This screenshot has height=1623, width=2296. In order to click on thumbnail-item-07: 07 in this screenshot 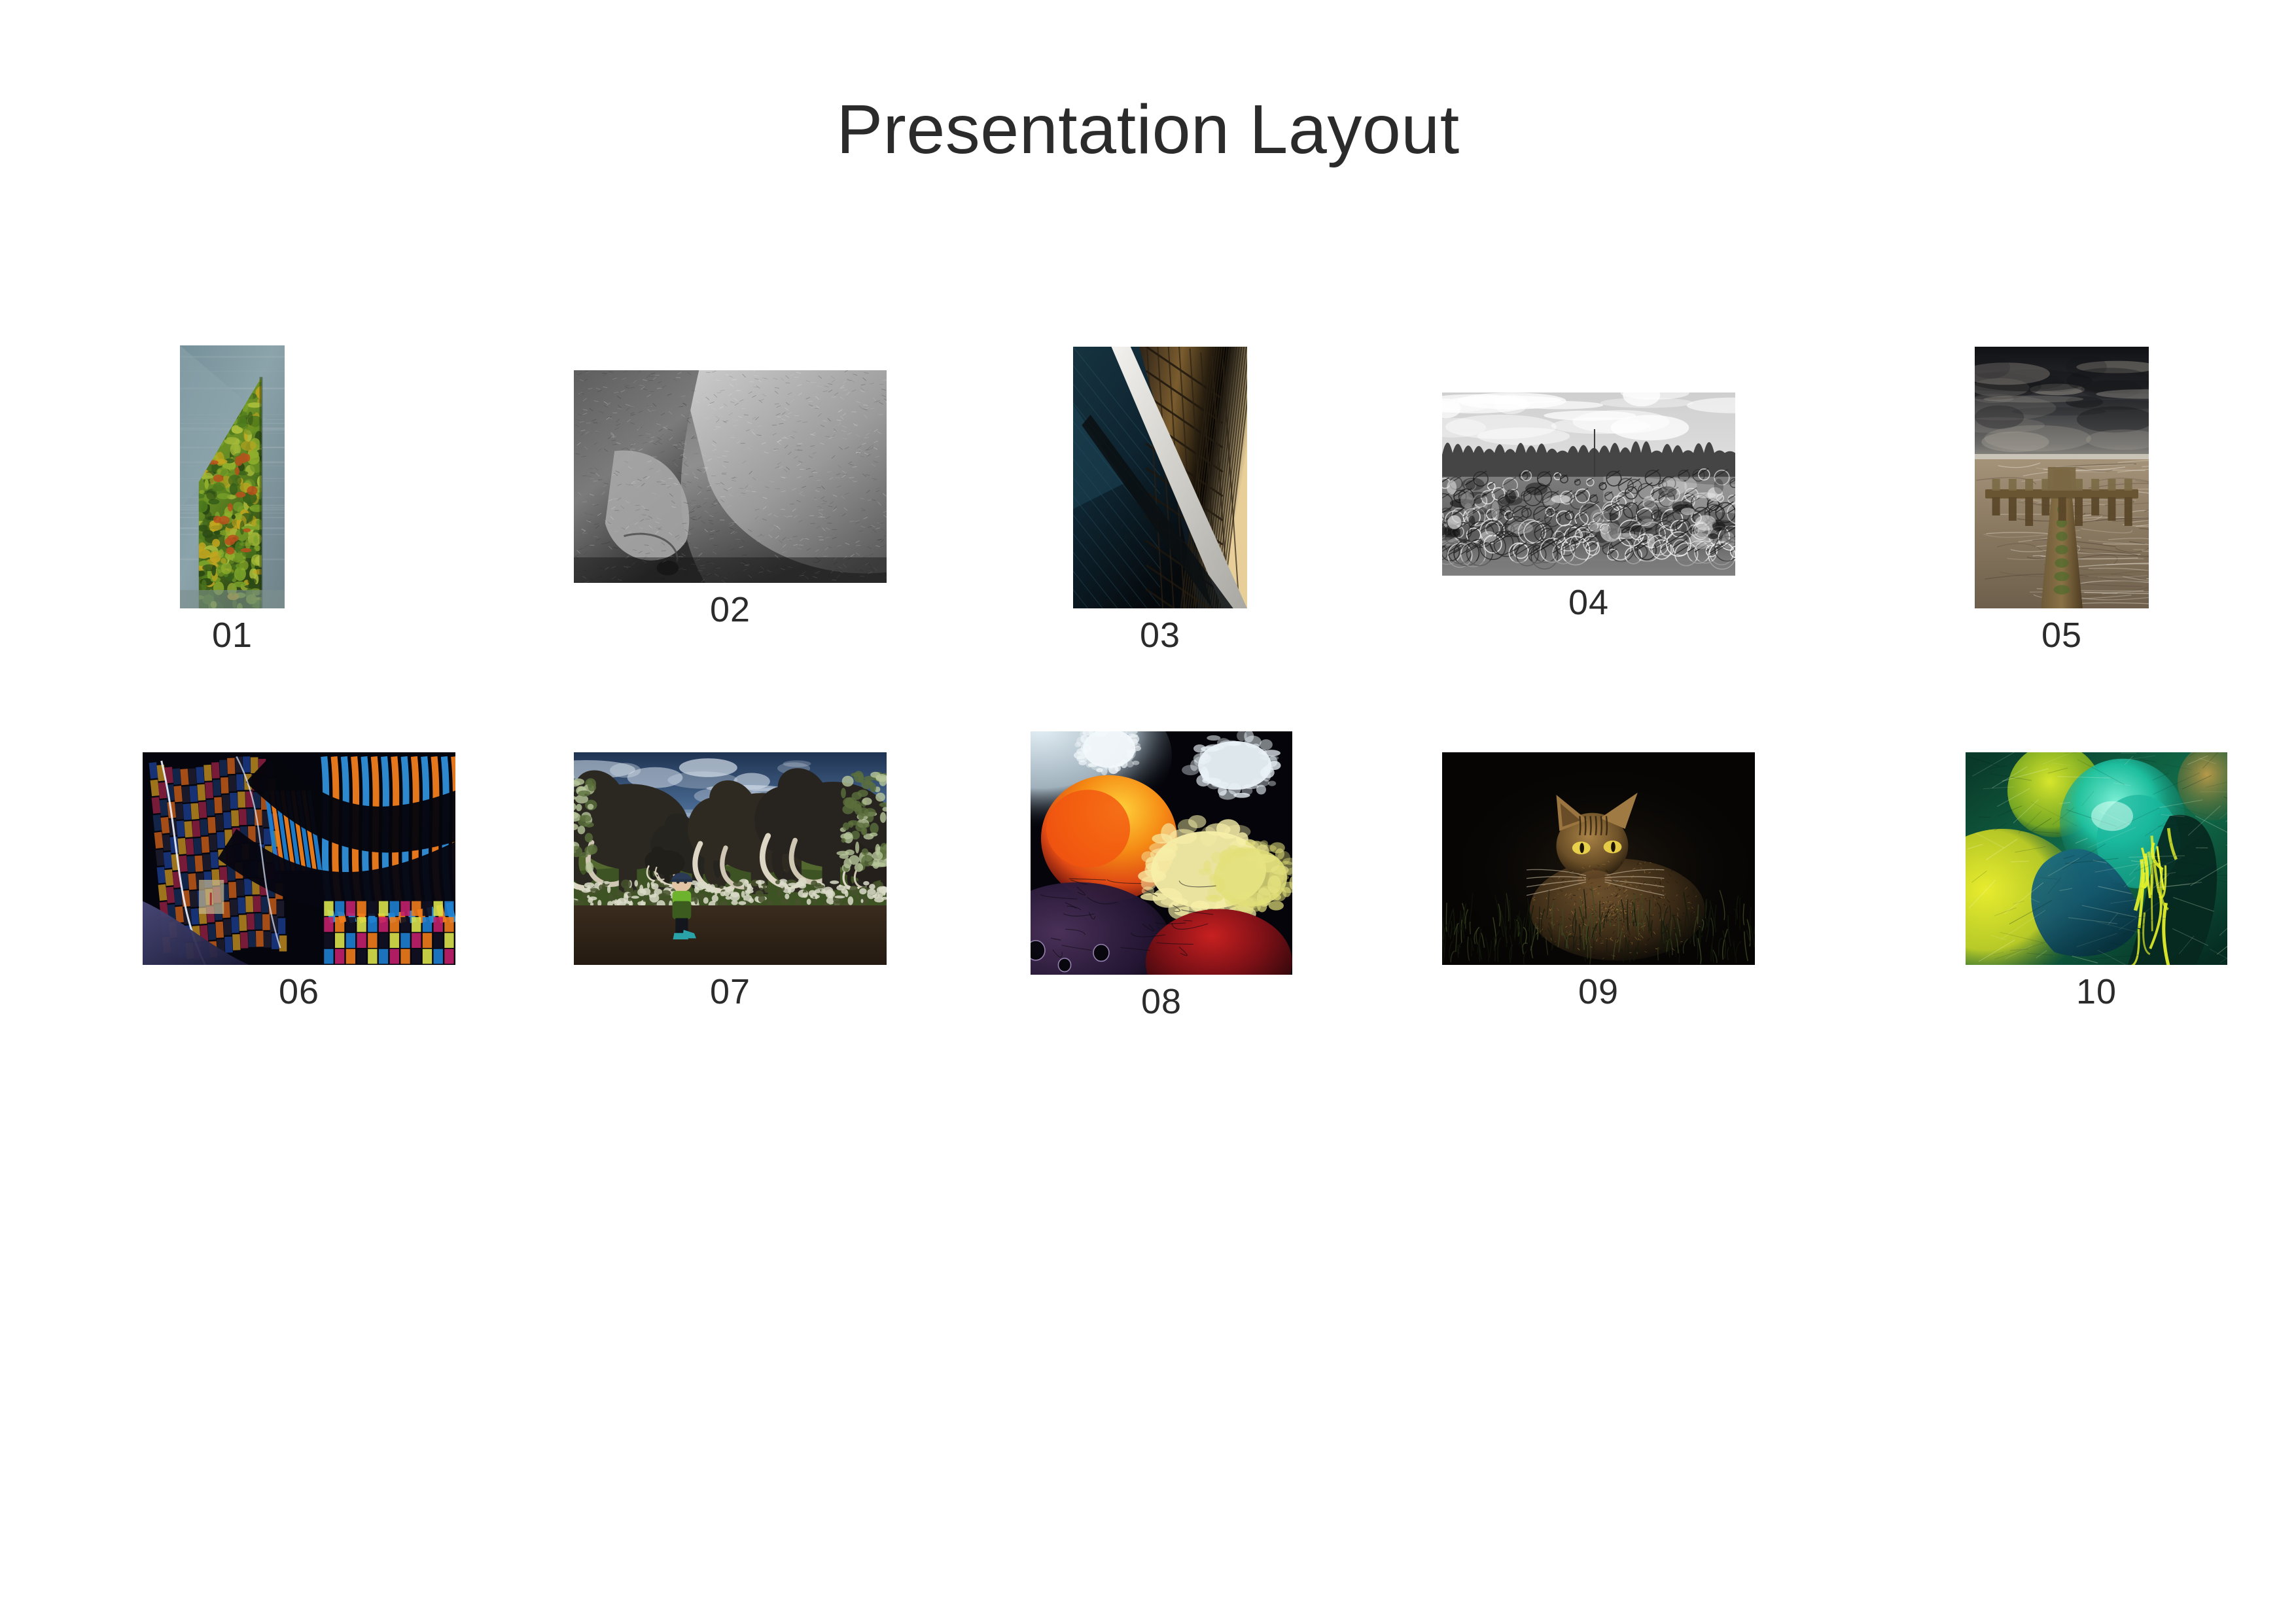, I will do `click(730, 880)`.